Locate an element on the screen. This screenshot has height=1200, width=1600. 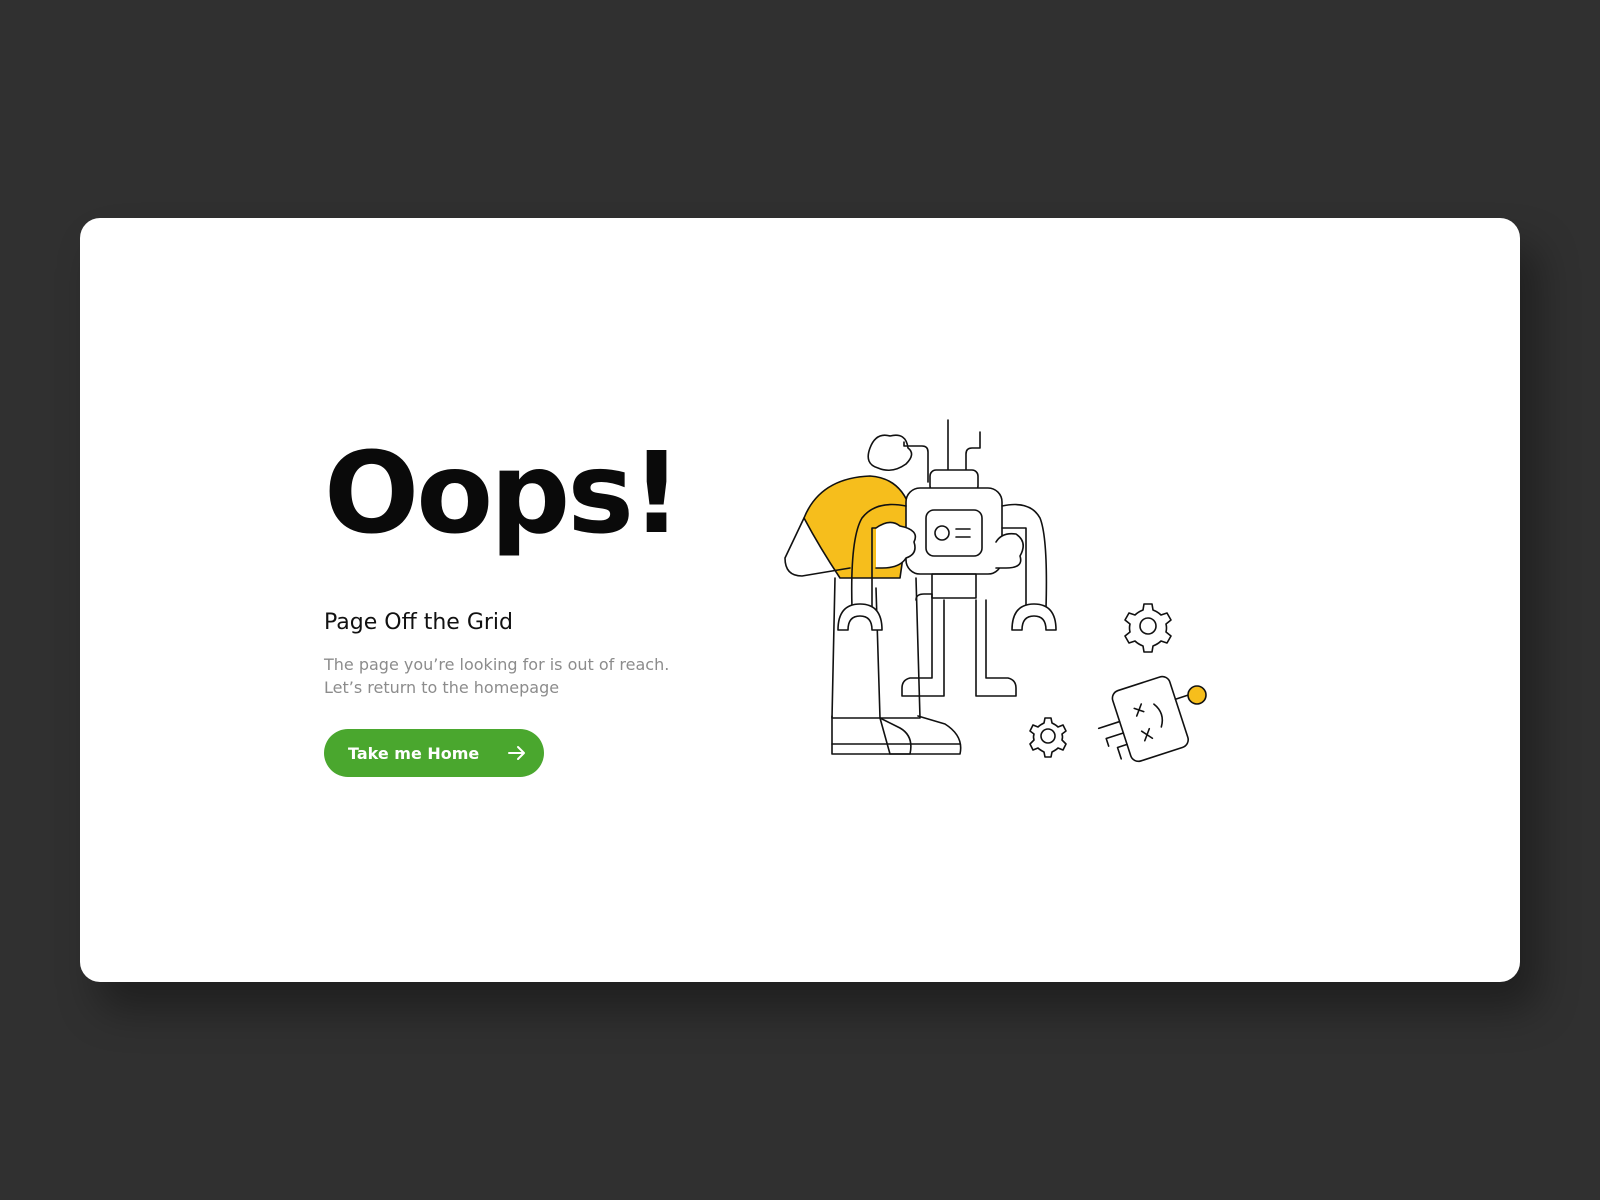
take-me-home-label: Take me Home is located at coordinates (414, 753).